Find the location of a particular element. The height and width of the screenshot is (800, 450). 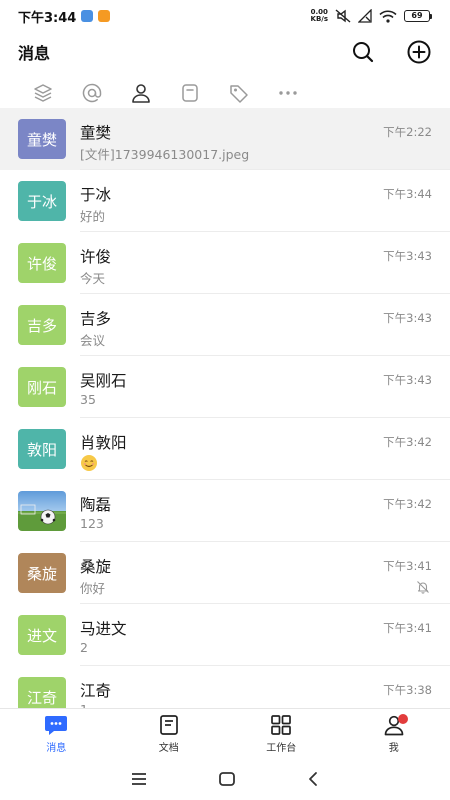

chat-name: 江奇 is located at coordinates (96, 691).